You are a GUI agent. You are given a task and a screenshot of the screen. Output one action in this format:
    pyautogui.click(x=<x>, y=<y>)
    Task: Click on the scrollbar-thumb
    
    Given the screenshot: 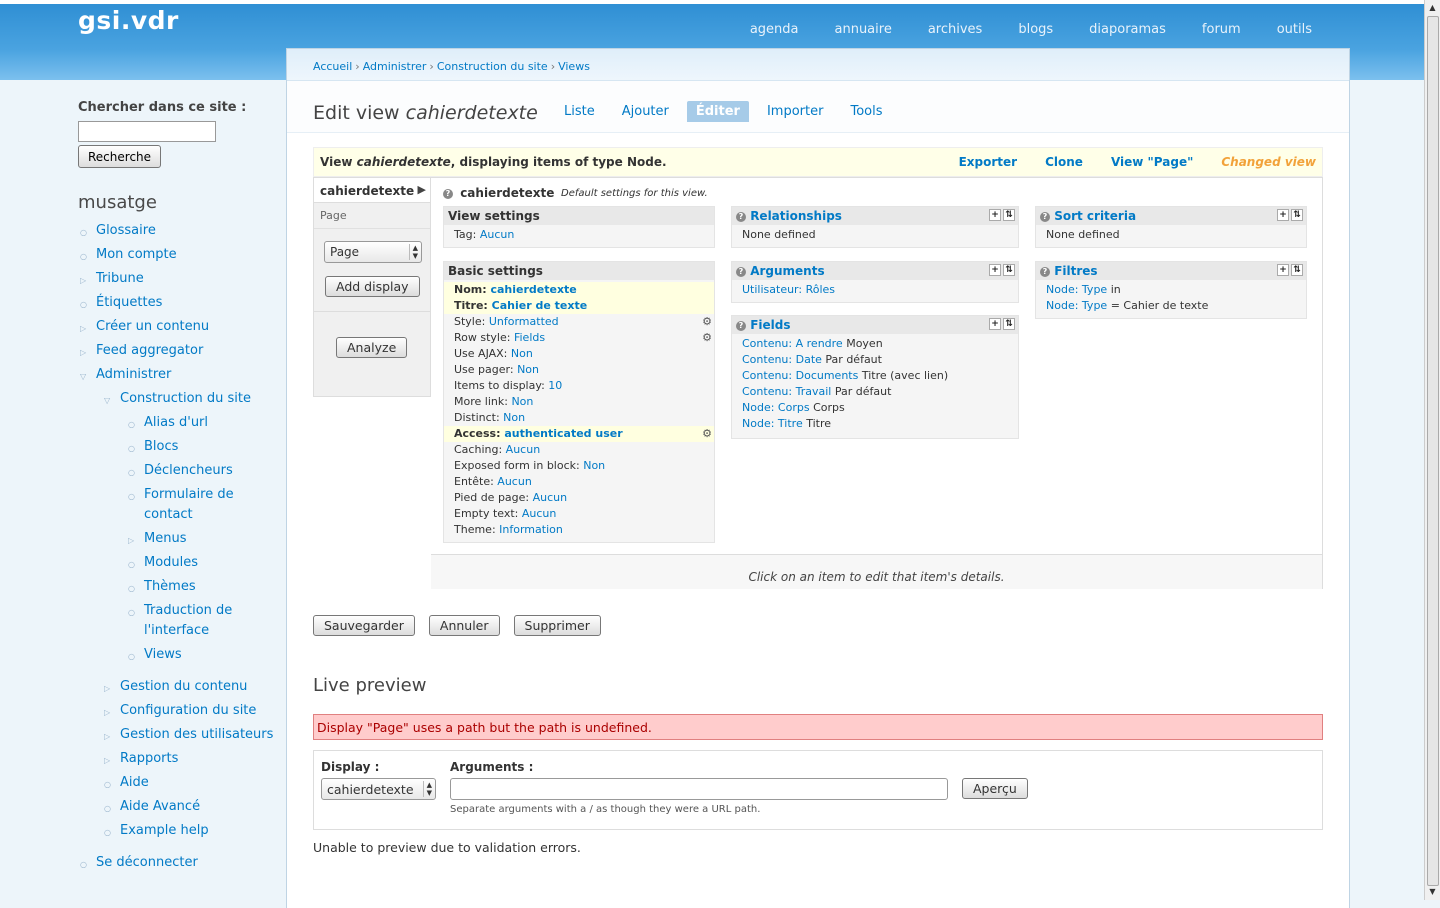 What is the action you would take?
    pyautogui.click(x=1433, y=451)
    